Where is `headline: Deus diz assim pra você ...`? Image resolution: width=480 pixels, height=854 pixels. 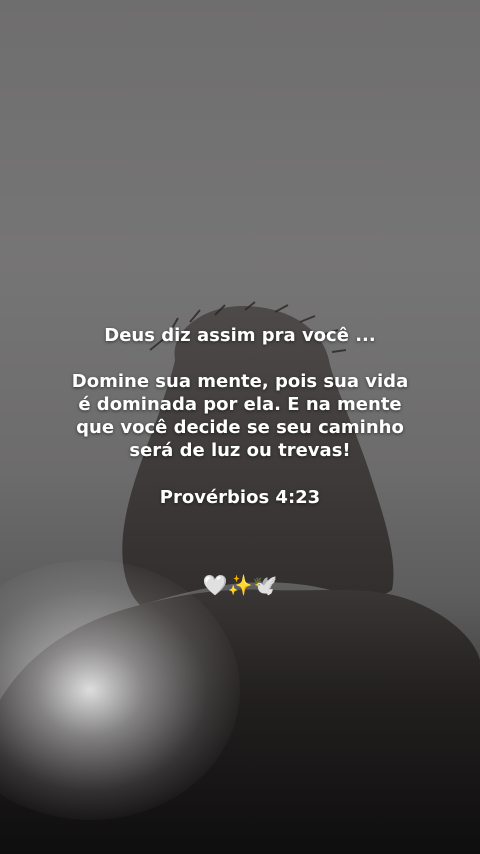 headline: Deus diz assim pra você ... is located at coordinates (240, 335).